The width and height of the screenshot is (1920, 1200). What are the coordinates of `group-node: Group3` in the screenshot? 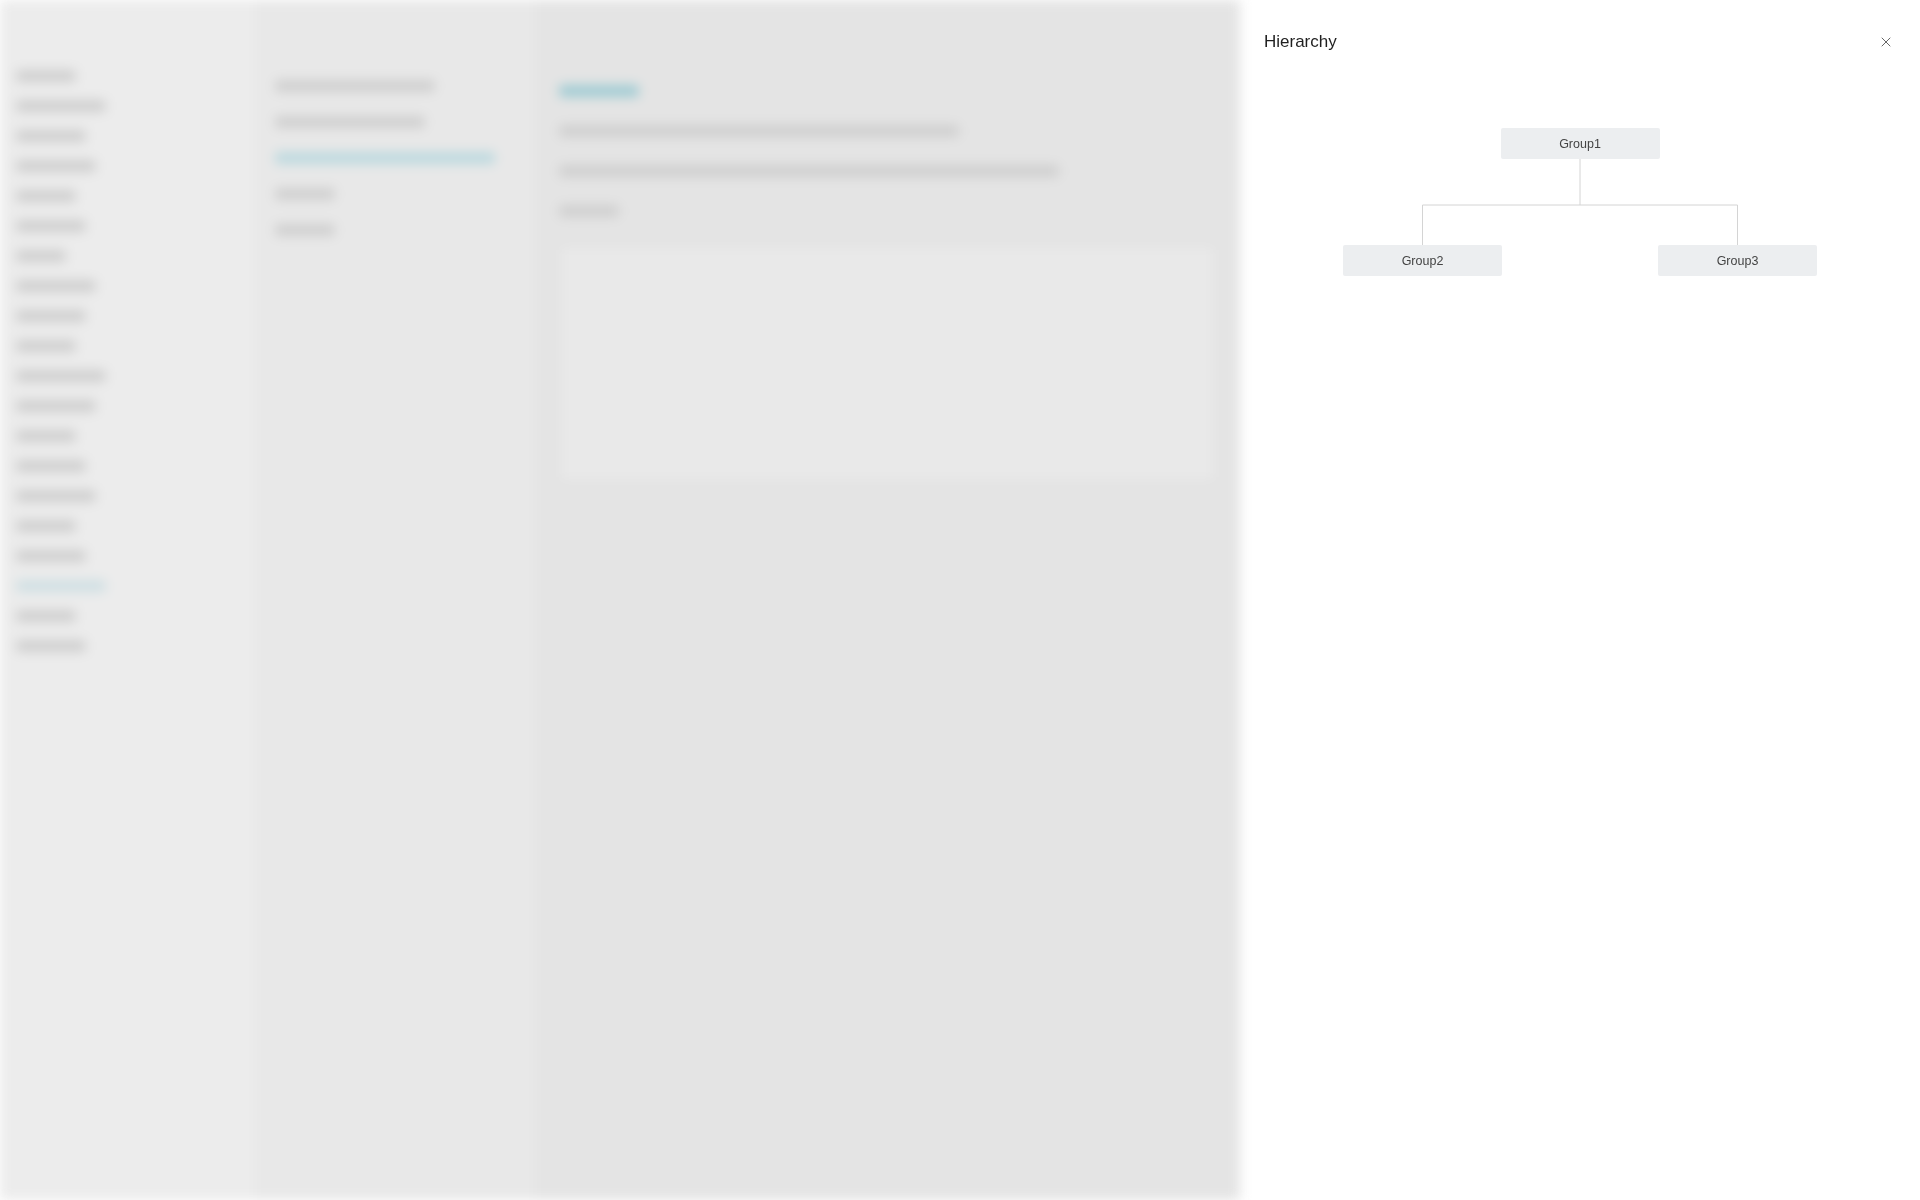 It's located at (1737, 260).